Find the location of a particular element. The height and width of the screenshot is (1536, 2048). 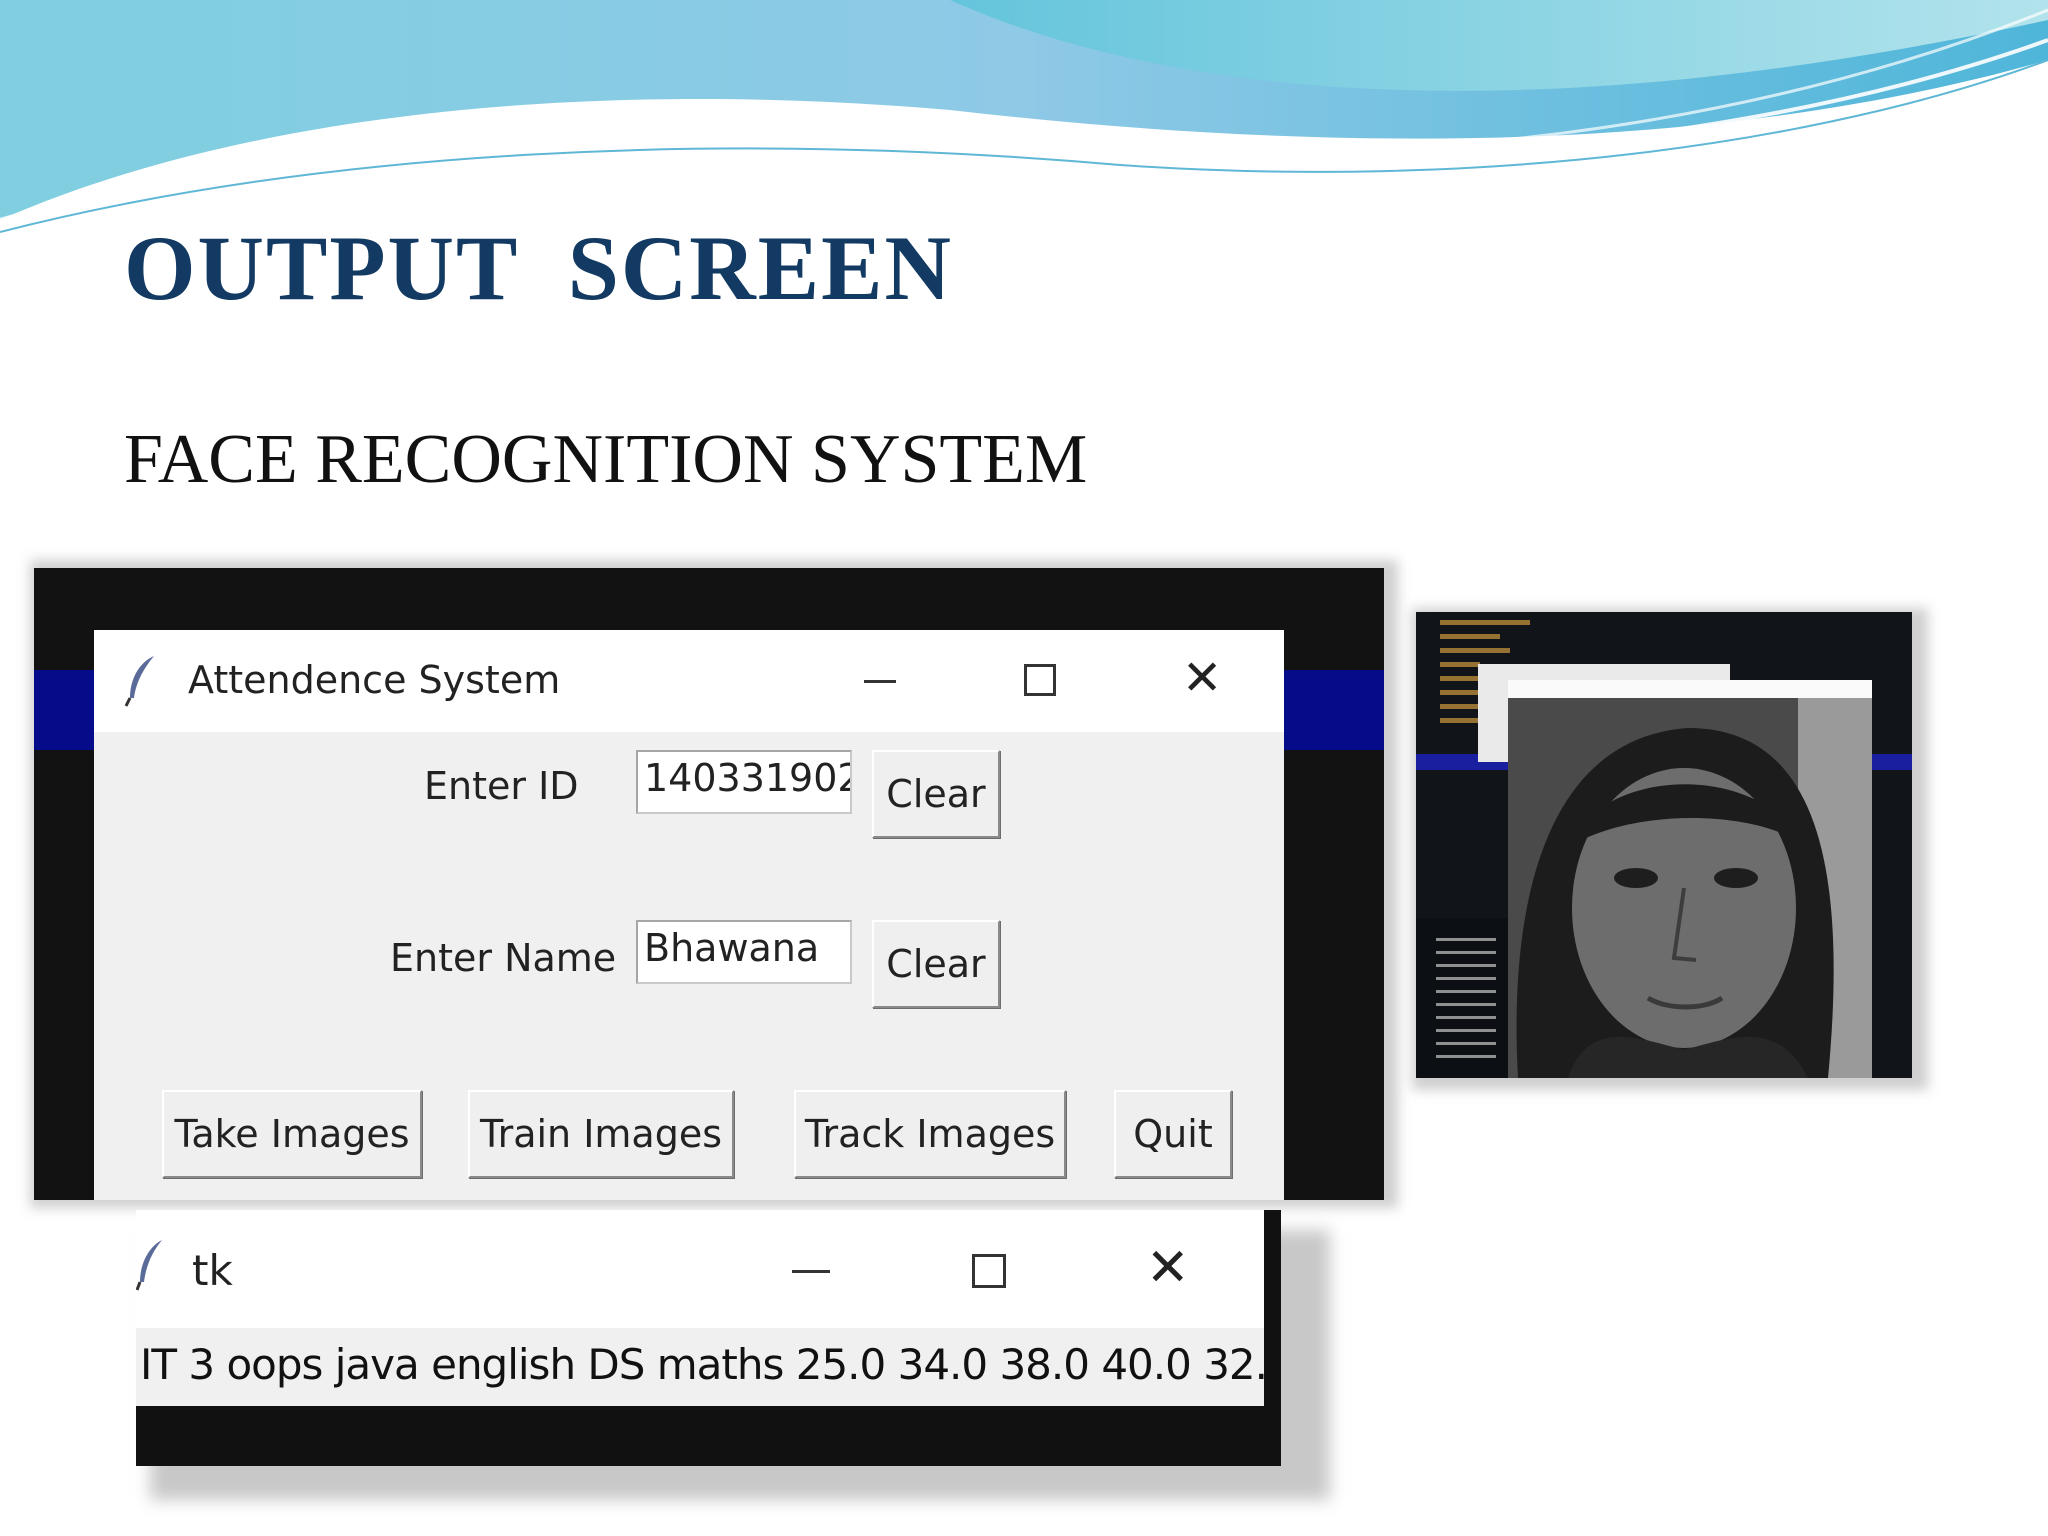

face-image is located at coordinates (1690, 888).